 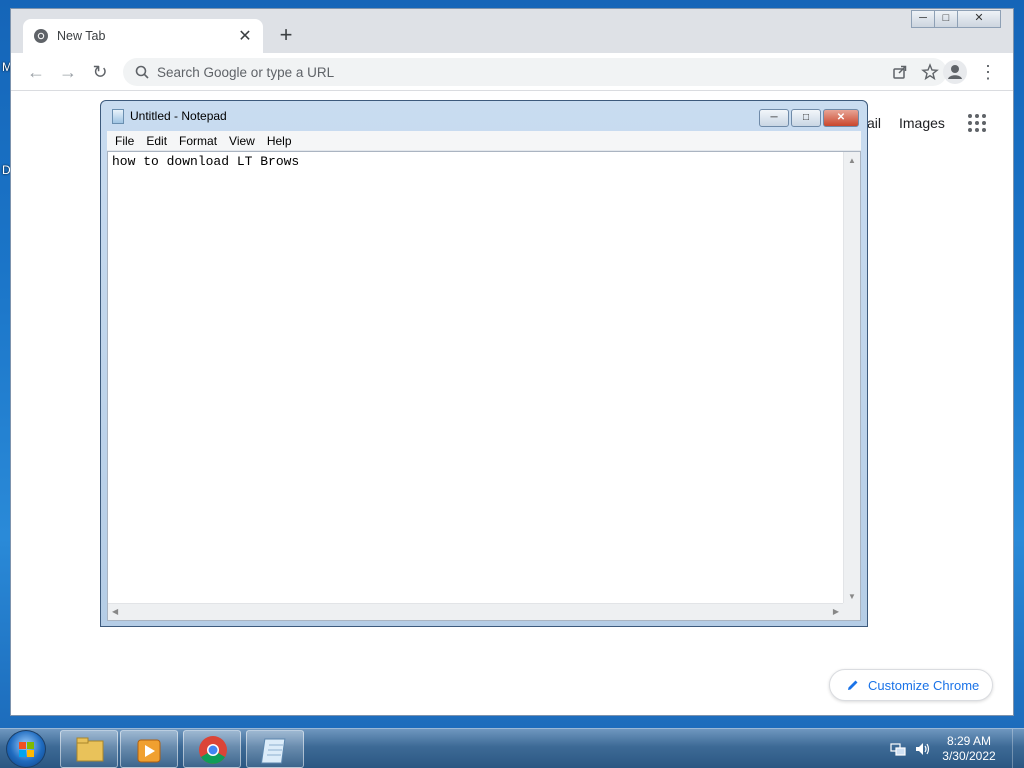 I want to click on clock-time: 8:29 AM, so click(x=969, y=741).